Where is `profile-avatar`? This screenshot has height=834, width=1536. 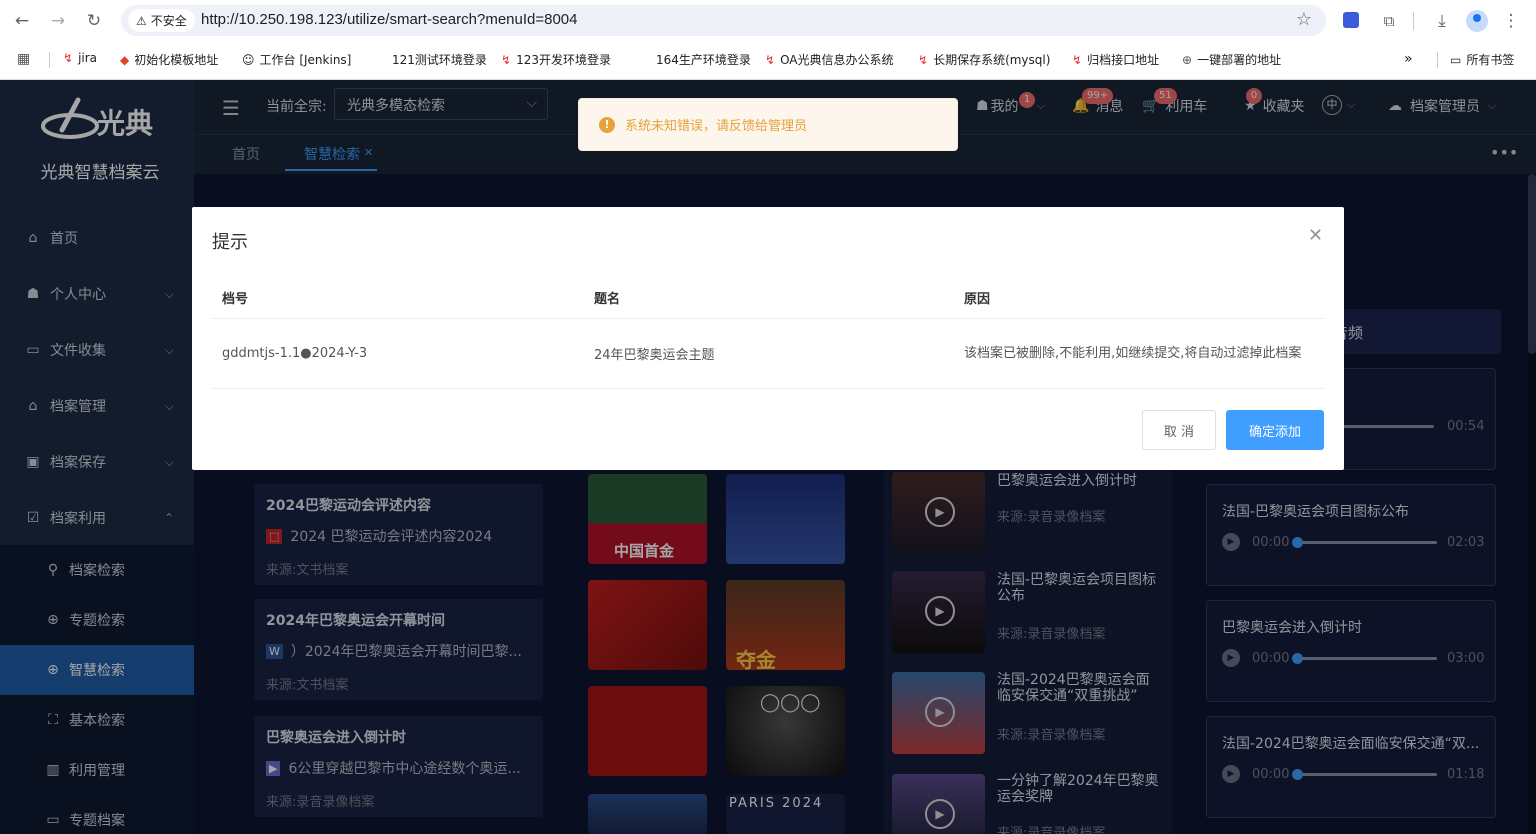
profile-avatar is located at coordinates (1477, 21).